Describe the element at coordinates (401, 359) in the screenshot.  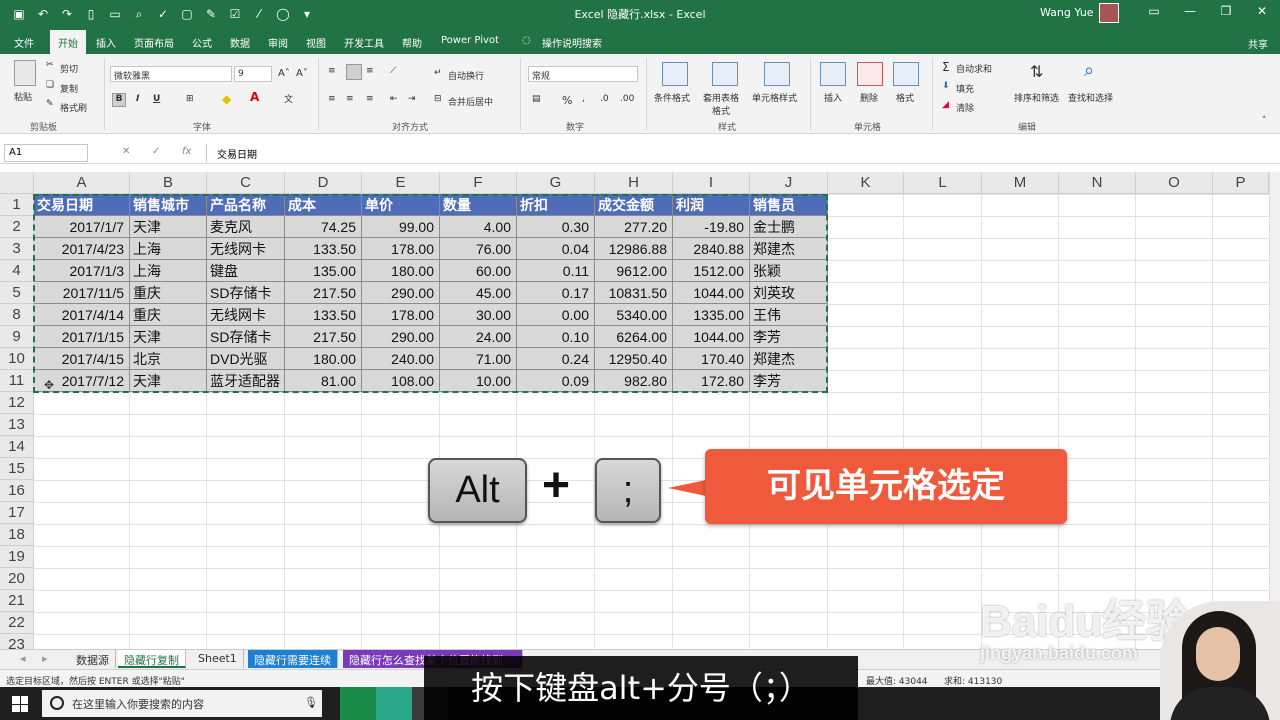
I see `table-cell: 240.00` at that location.